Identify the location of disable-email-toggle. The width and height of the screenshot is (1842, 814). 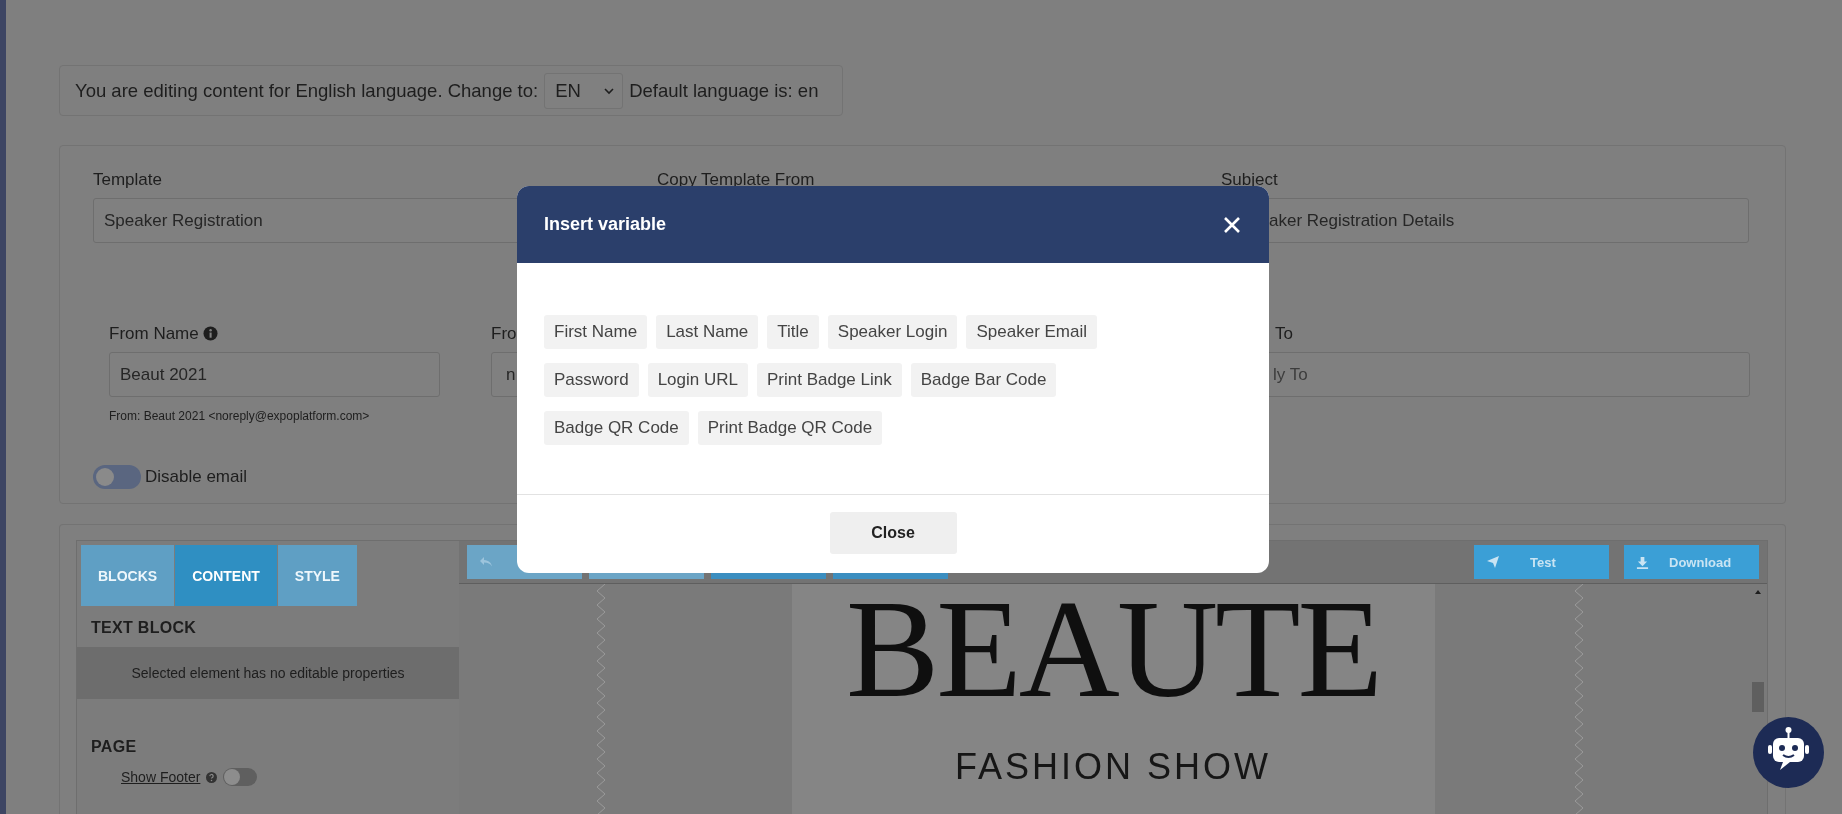
(117, 477).